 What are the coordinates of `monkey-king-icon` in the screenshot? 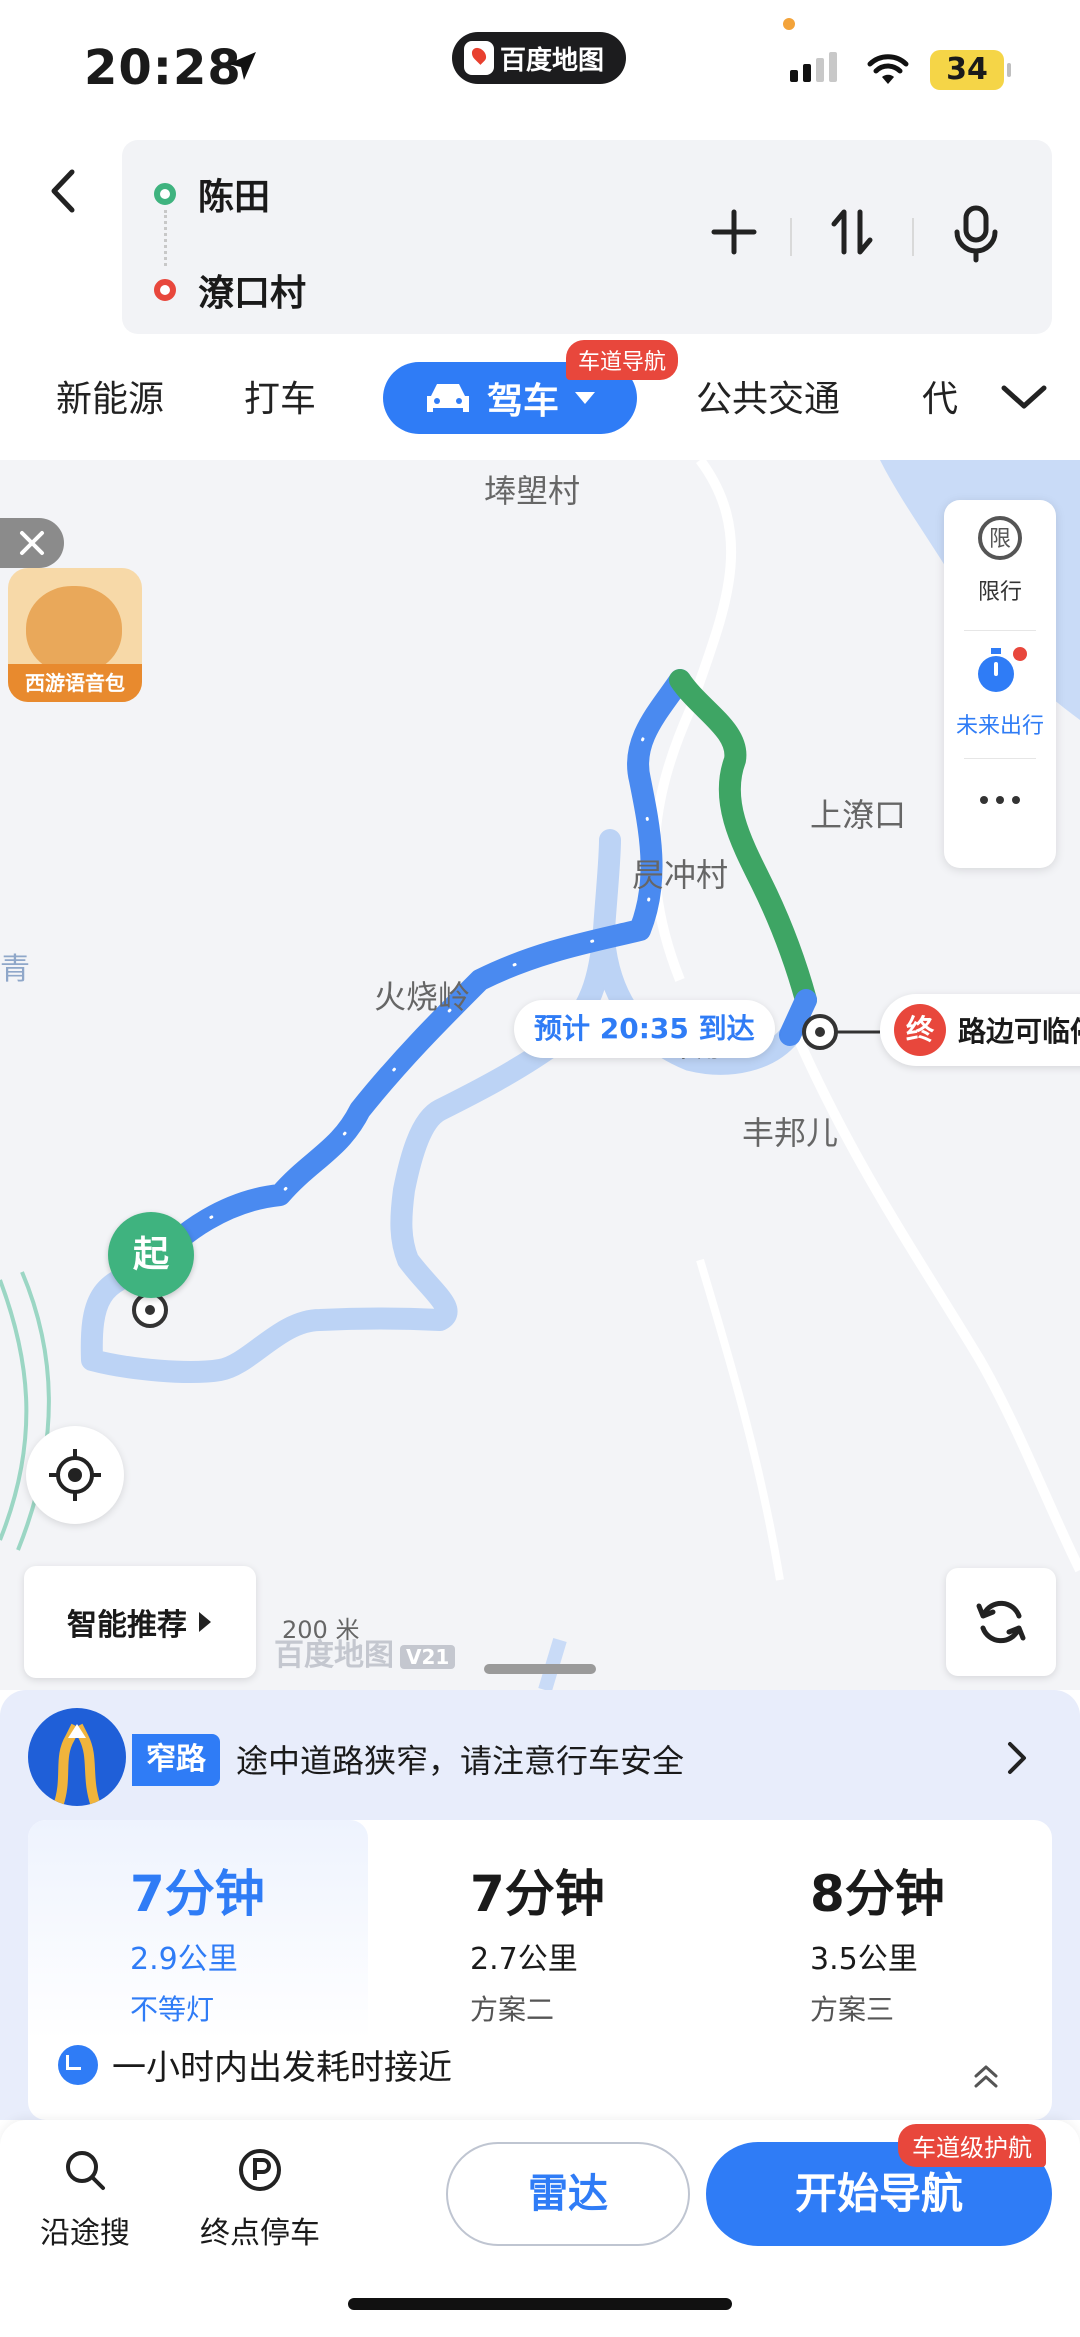 It's located at (74, 630).